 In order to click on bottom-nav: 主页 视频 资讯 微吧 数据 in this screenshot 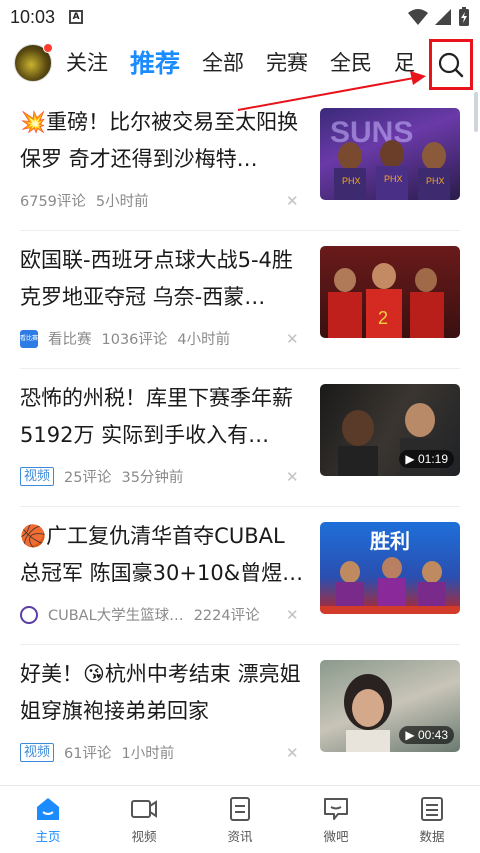, I will do `click(240, 819)`.